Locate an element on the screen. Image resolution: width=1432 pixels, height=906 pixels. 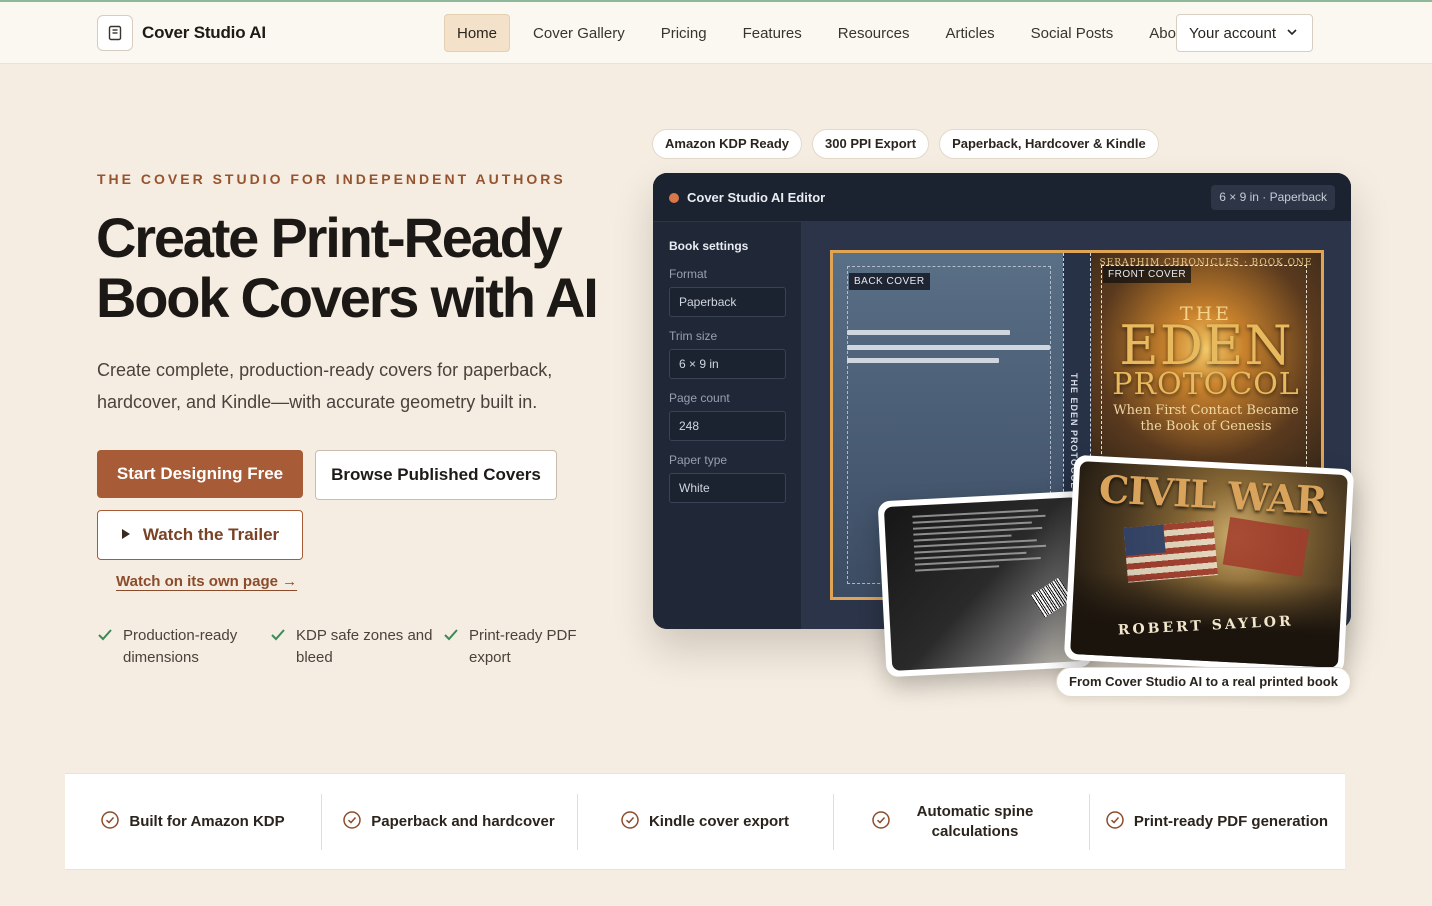
benefit-item: Kindle cover export is located at coordinates (705, 821).